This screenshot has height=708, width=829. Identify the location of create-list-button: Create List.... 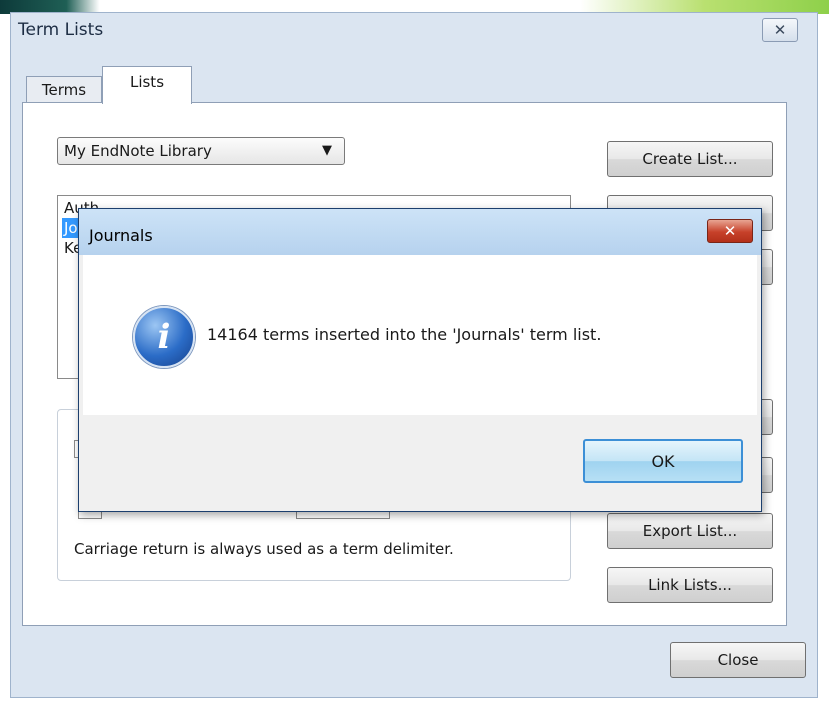
(690, 159).